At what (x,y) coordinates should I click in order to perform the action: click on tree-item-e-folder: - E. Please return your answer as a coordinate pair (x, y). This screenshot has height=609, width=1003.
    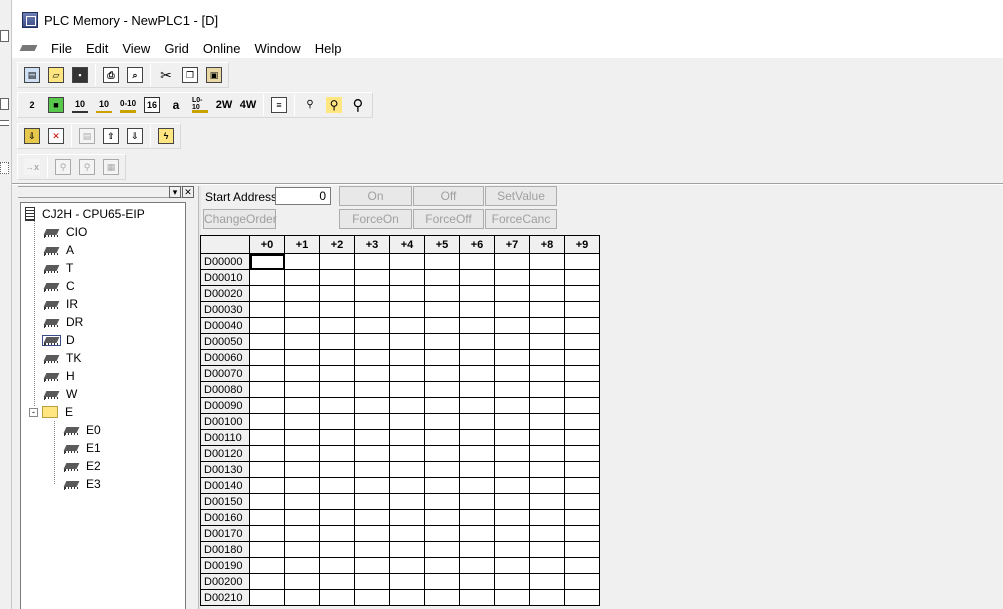
    Looking at the image, I should click on (51, 412).